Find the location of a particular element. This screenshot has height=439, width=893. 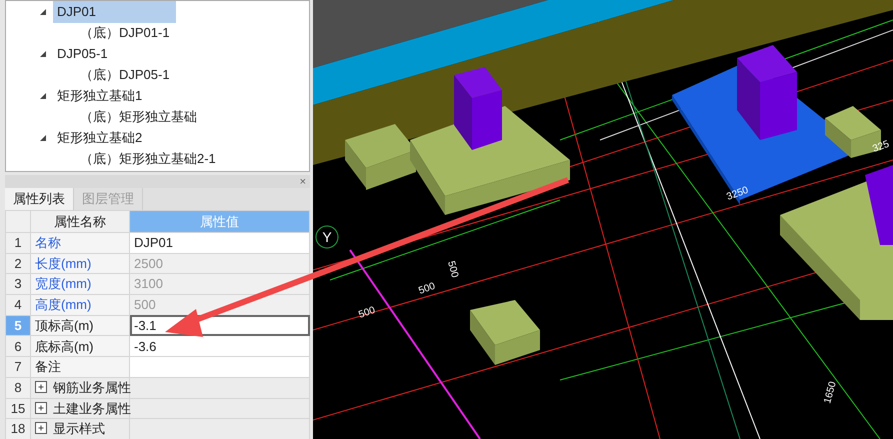

property-name: 宽度(mm) is located at coordinates (80, 284).